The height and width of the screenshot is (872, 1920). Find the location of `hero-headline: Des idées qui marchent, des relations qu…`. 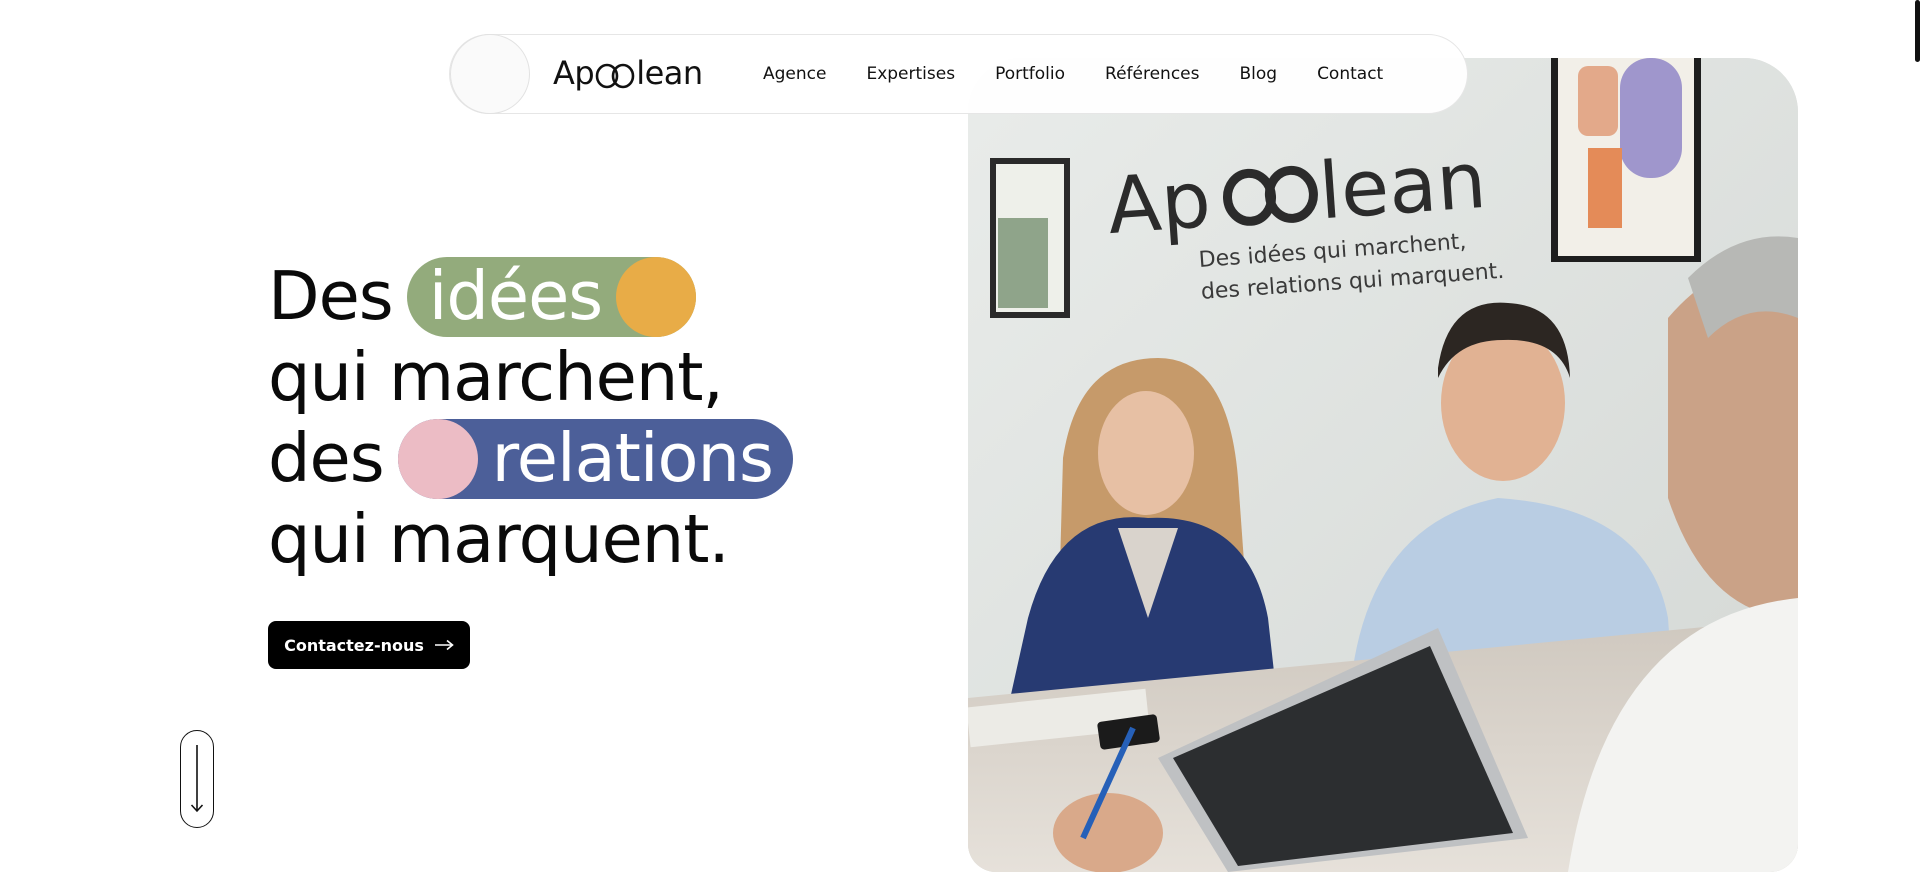

hero-headline: Des idées qui marchent, des relations qu… is located at coordinates (530, 418).